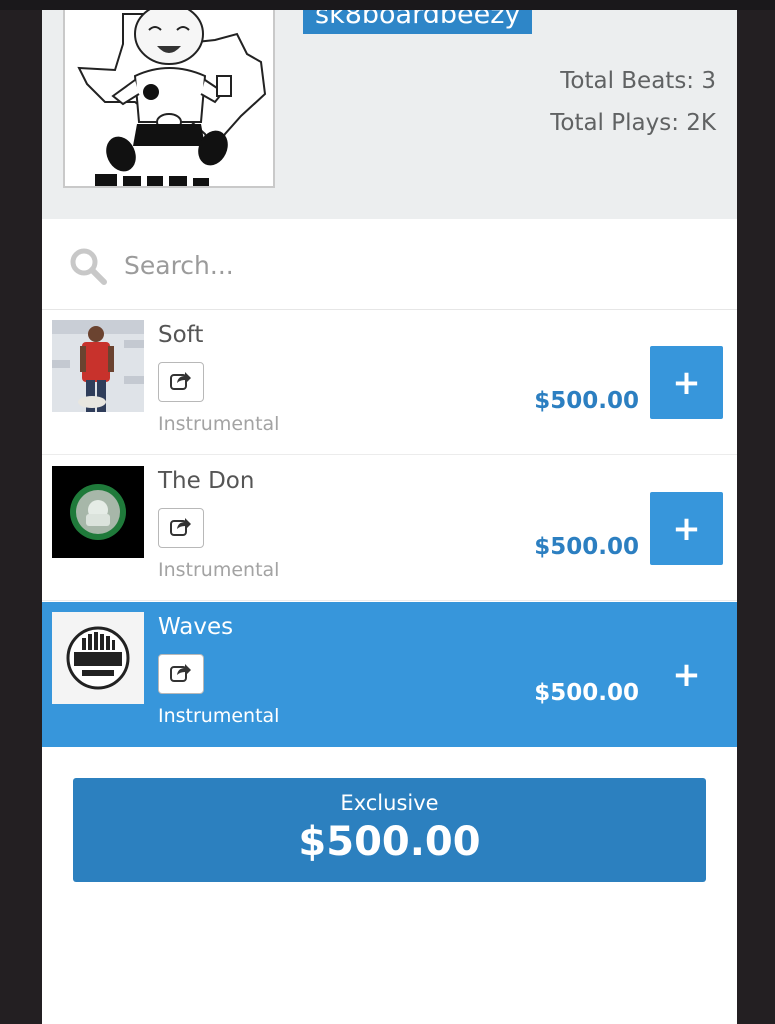 The width and height of the screenshot is (775, 1024). Describe the element at coordinates (387, 5) in the screenshot. I see `top-bar` at that location.